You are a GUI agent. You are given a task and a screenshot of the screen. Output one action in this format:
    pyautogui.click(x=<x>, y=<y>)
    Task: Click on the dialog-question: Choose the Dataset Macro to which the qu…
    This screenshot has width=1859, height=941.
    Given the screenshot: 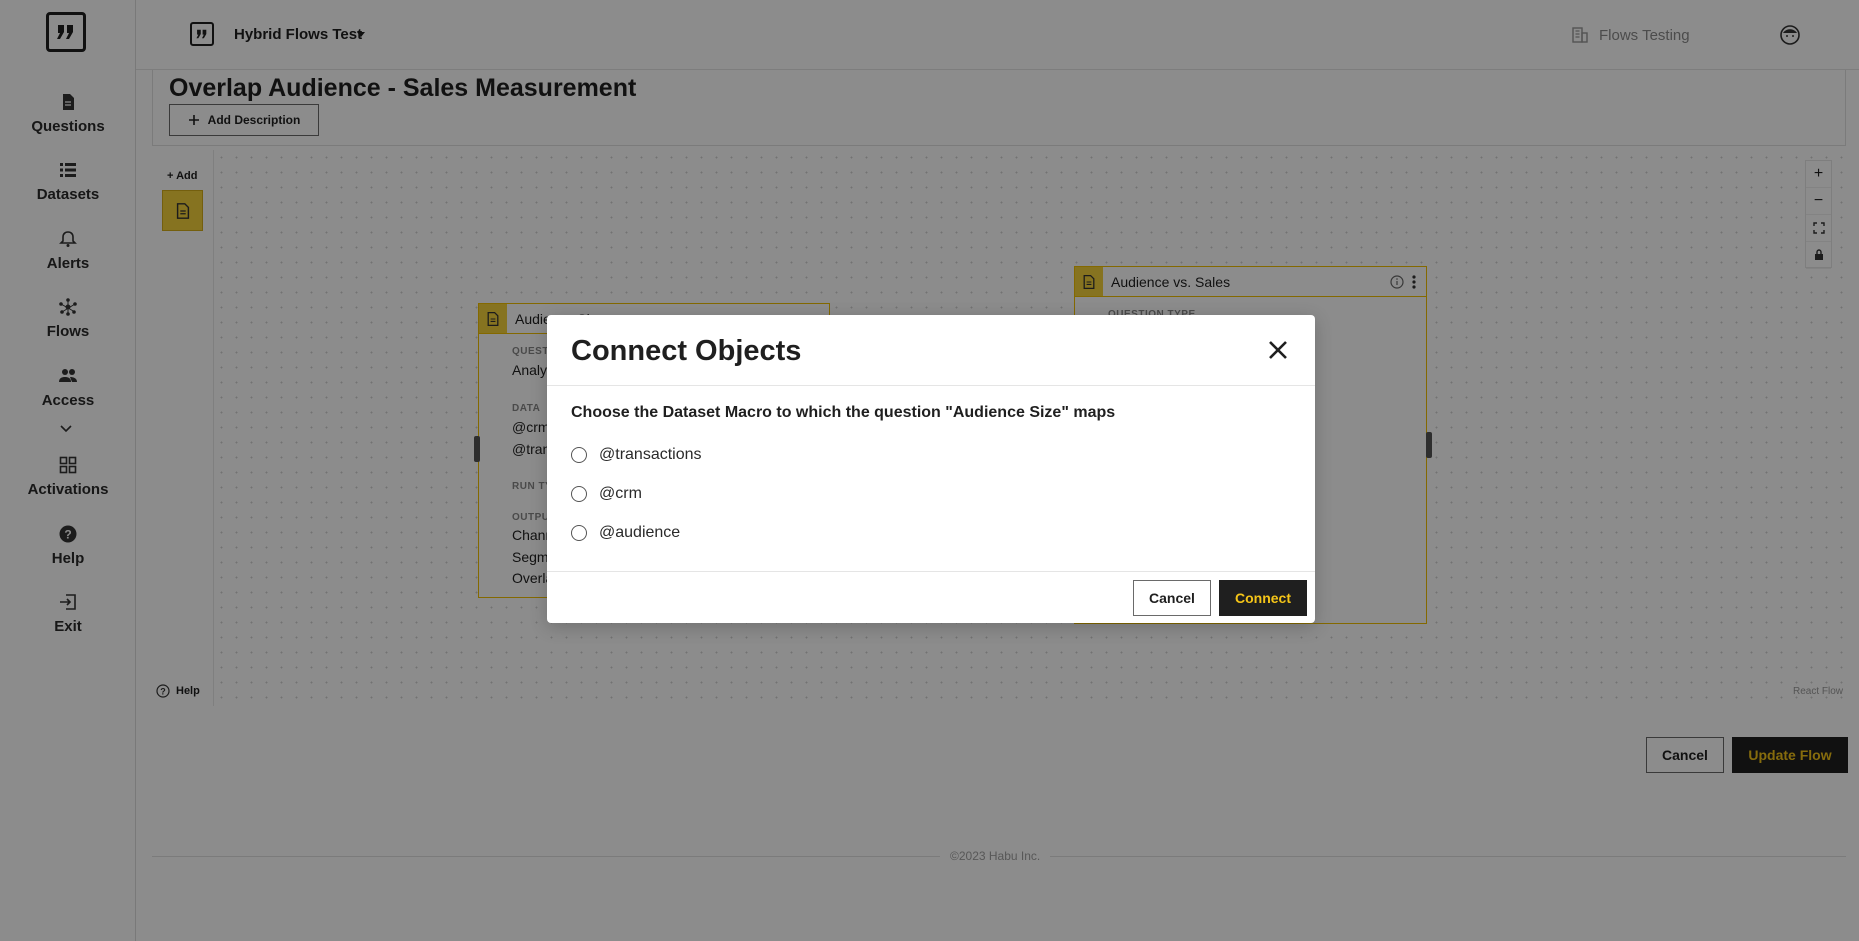 What is the action you would take?
    pyautogui.click(x=843, y=412)
    